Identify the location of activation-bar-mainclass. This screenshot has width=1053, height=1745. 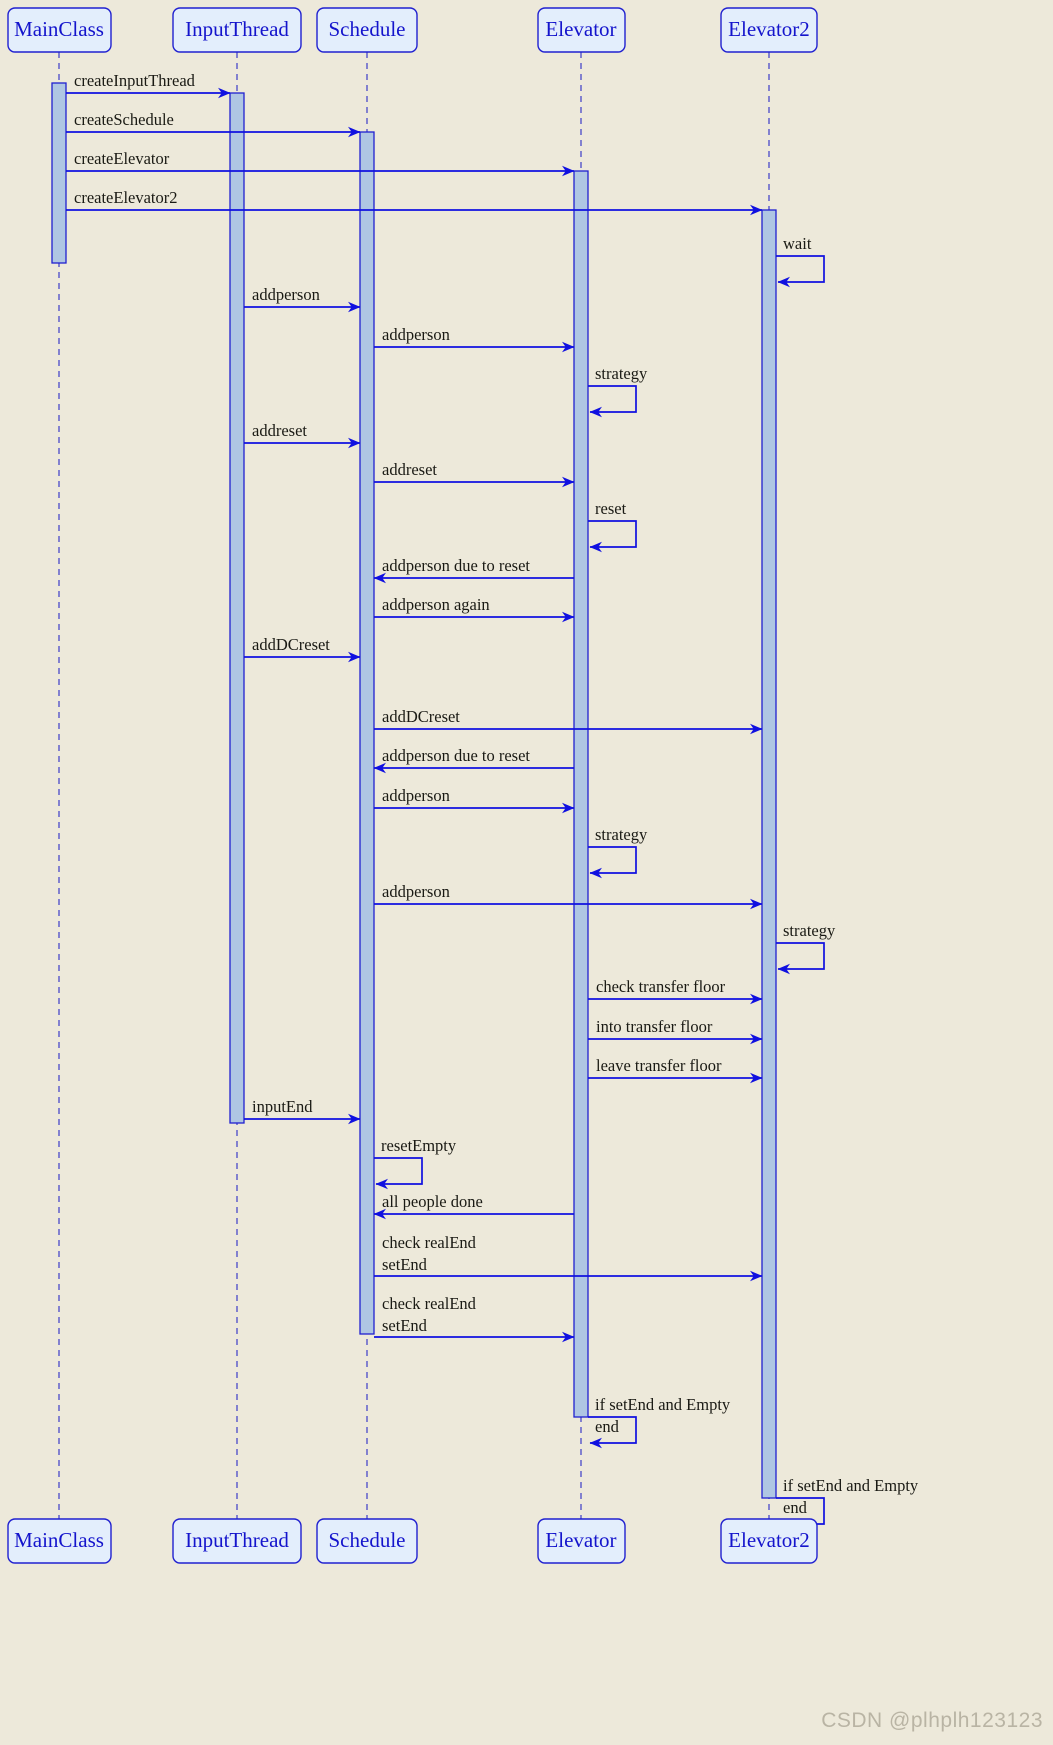
(59, 173).